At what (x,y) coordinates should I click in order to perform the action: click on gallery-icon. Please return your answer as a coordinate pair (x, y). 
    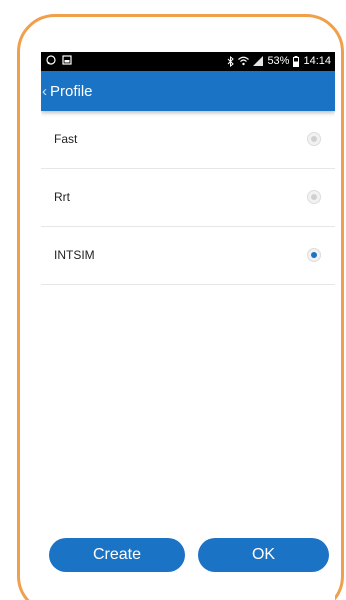
    Looking at the image, I should click on (67, 60).